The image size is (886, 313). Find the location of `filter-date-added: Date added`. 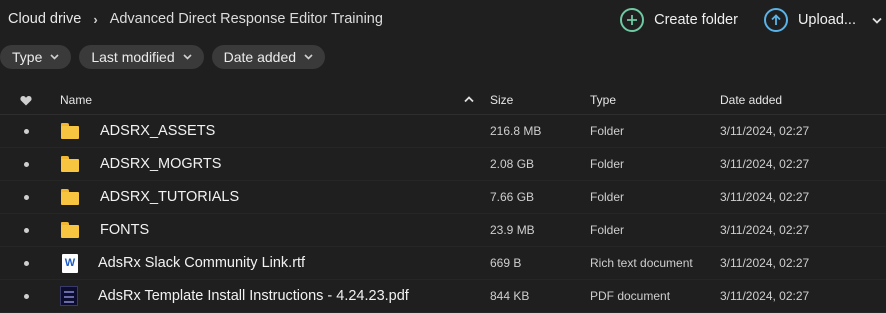

filter-date-added: Date added is located at coordinates (268, 57).